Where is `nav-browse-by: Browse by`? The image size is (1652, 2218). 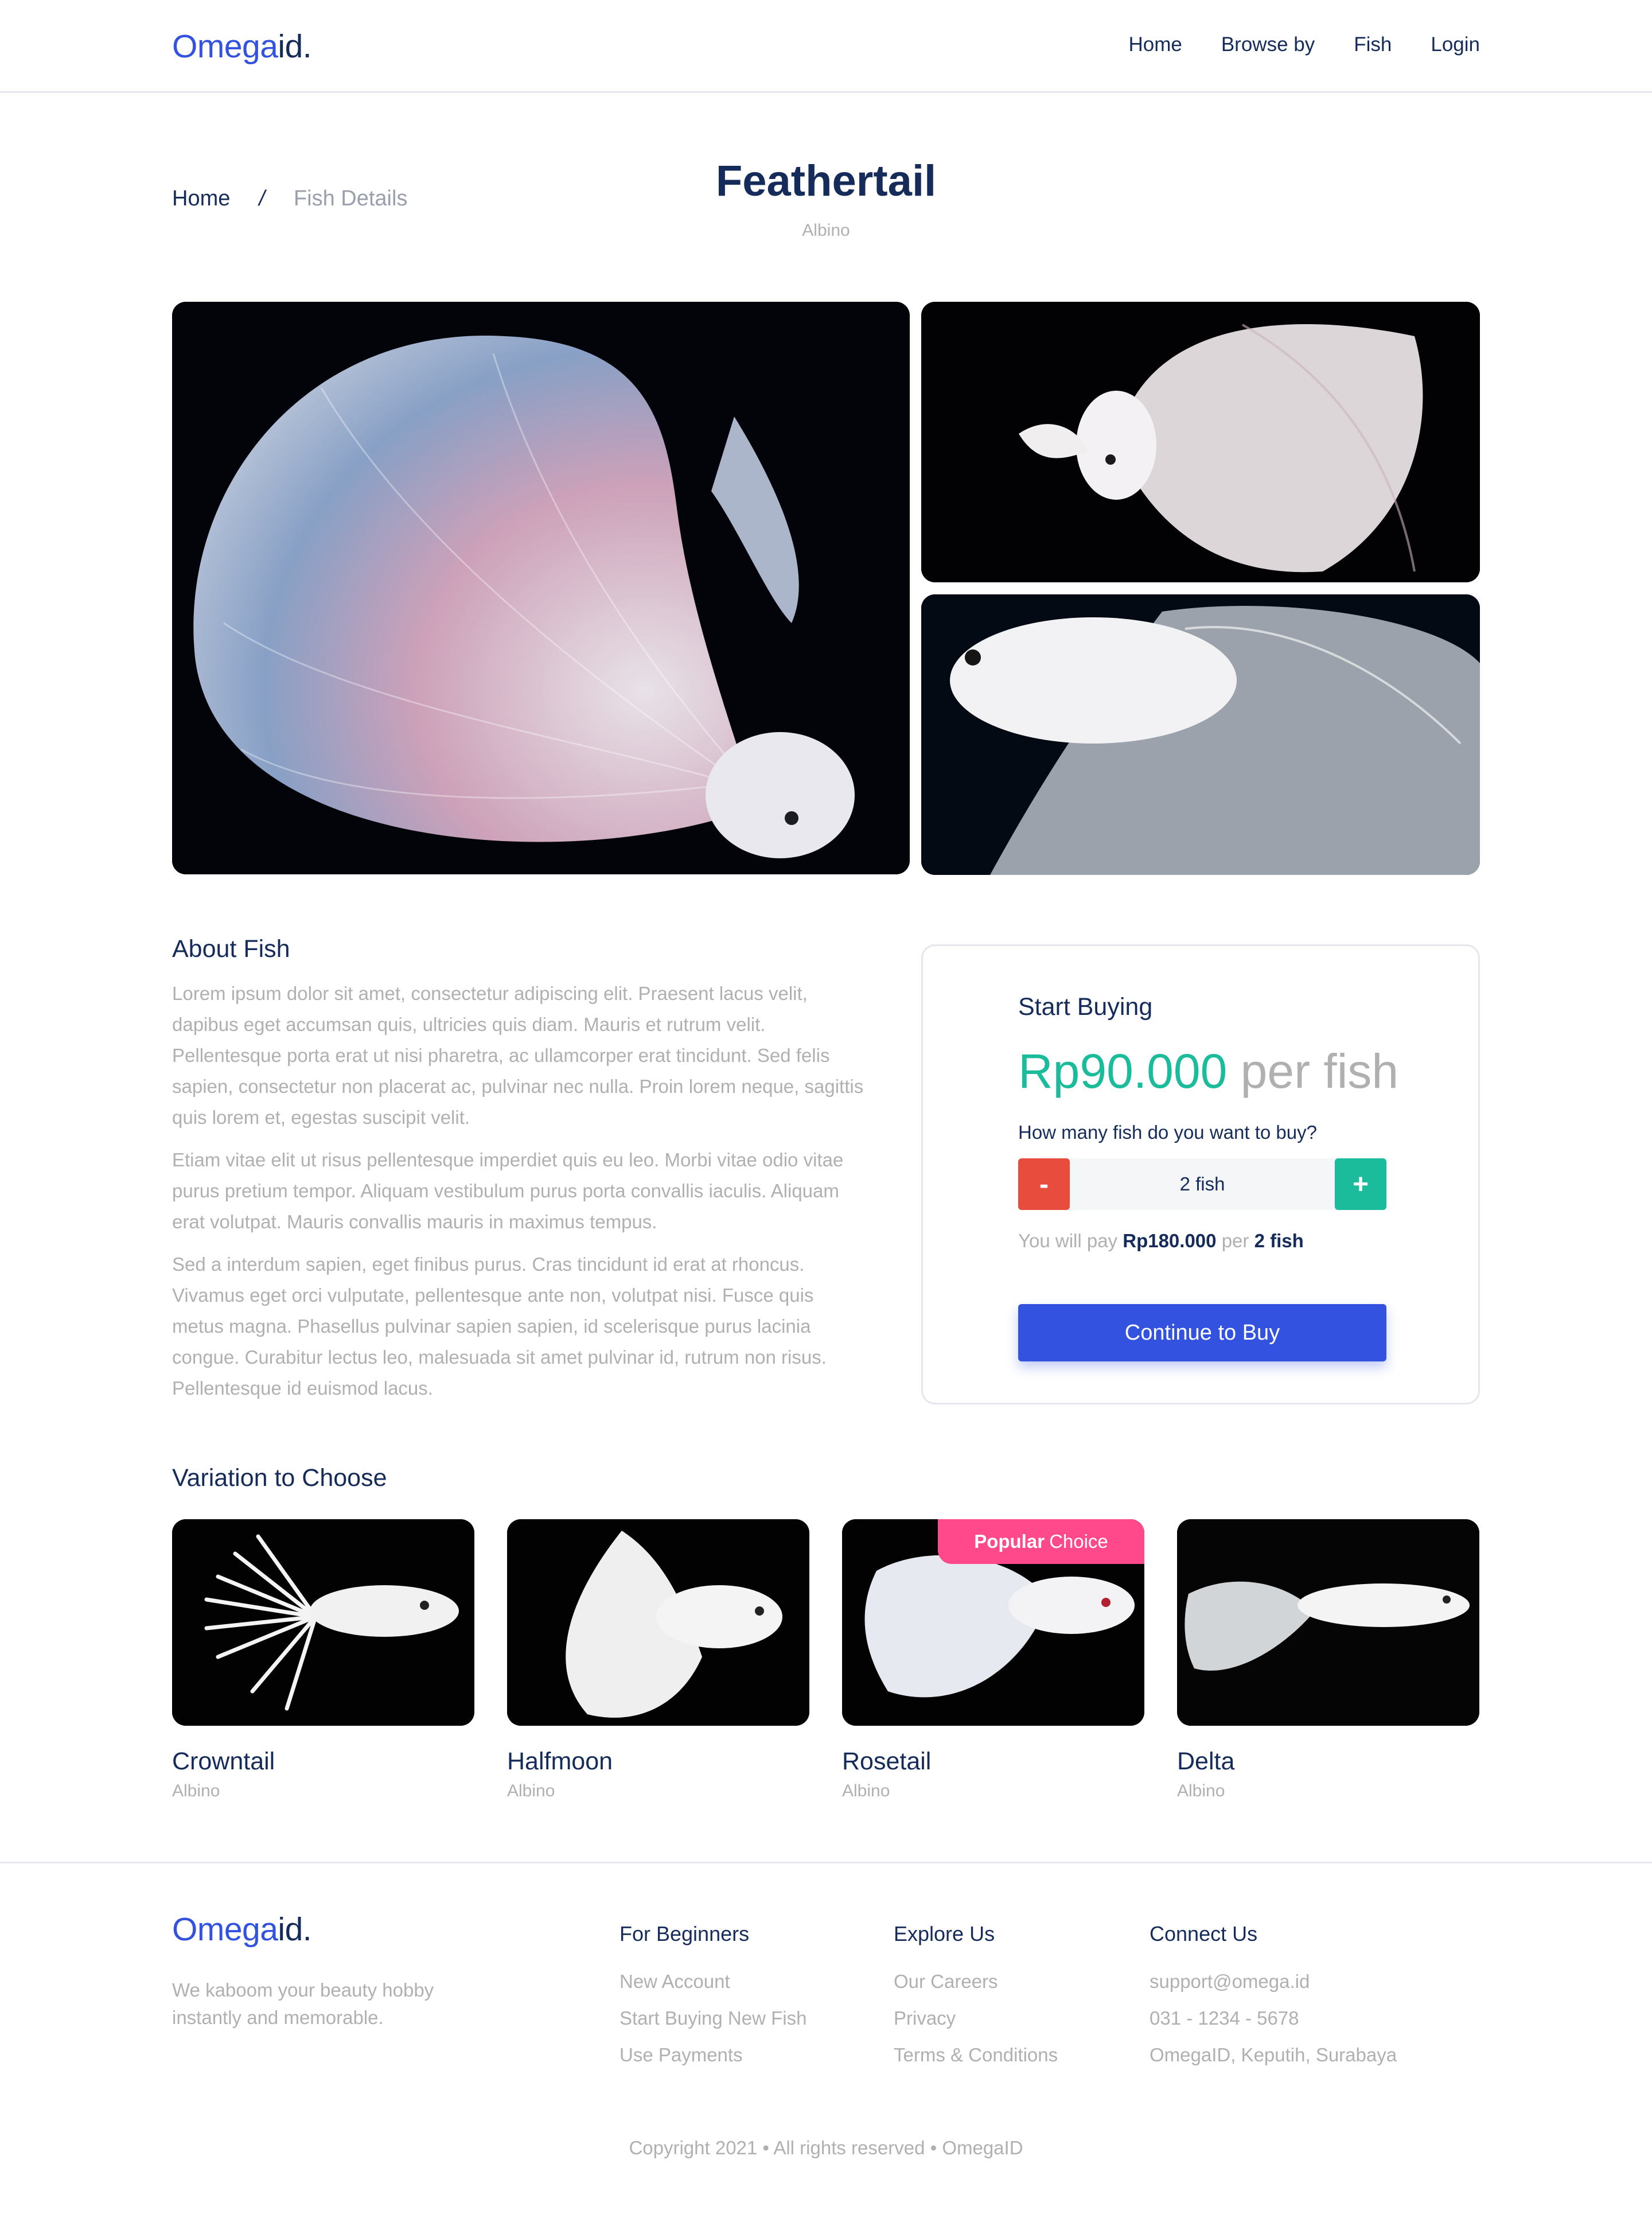 nav-browse-by: Browse by is located at coordinates (1268, 44).